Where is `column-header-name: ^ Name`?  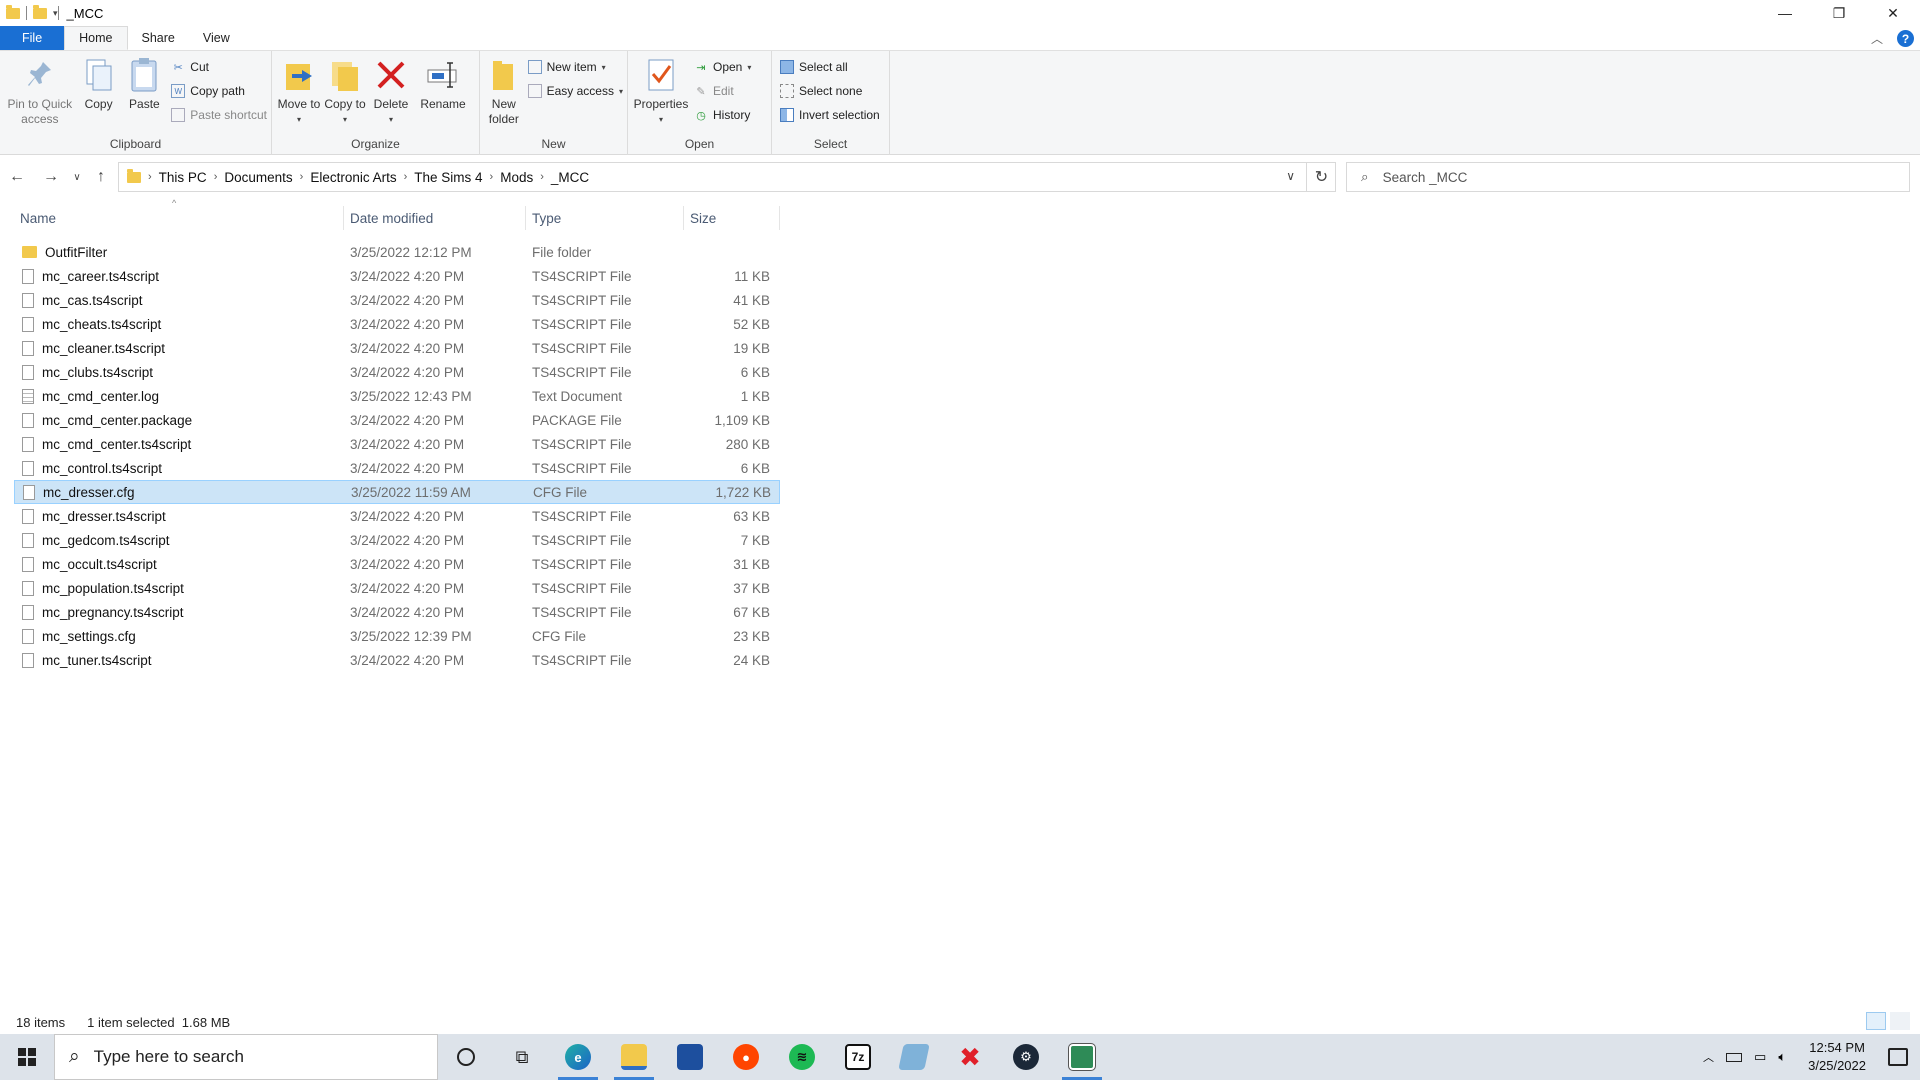 column-header-name: ^ Name is located at coordinates (179, 214).